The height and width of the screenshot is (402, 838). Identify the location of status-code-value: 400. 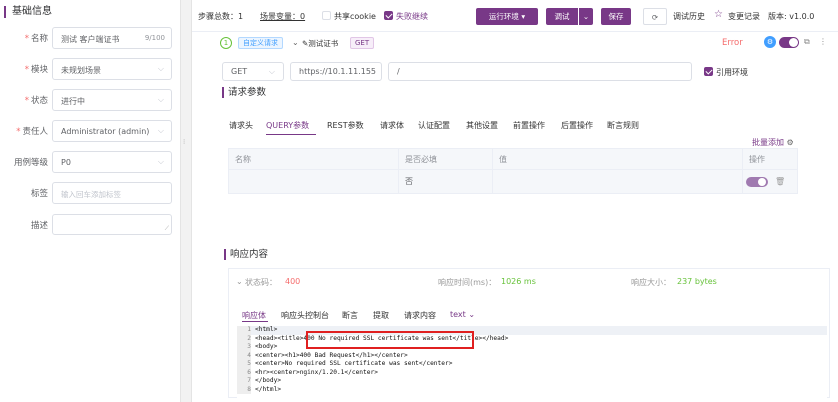
(293, 281).